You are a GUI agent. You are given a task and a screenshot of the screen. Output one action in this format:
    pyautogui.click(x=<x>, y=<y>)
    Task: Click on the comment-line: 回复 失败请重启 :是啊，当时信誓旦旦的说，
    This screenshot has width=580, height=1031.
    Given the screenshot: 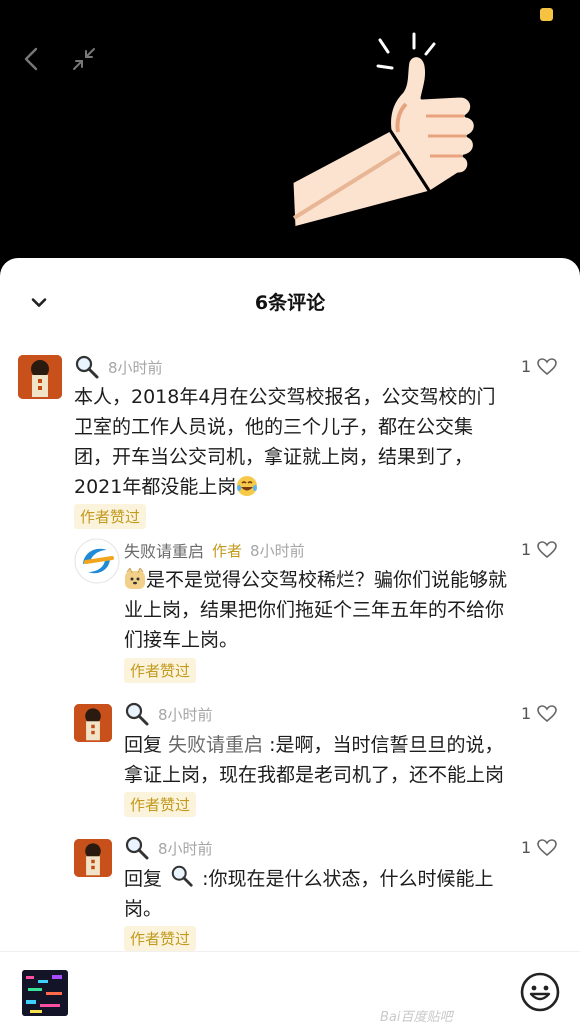 What is the action you would take?
    pyautogui.click(x=314, y=745)
    